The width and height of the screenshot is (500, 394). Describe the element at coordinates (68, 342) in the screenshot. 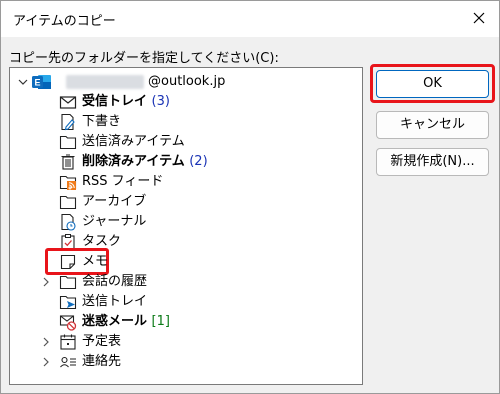

I see `calendar-icon` at that location.